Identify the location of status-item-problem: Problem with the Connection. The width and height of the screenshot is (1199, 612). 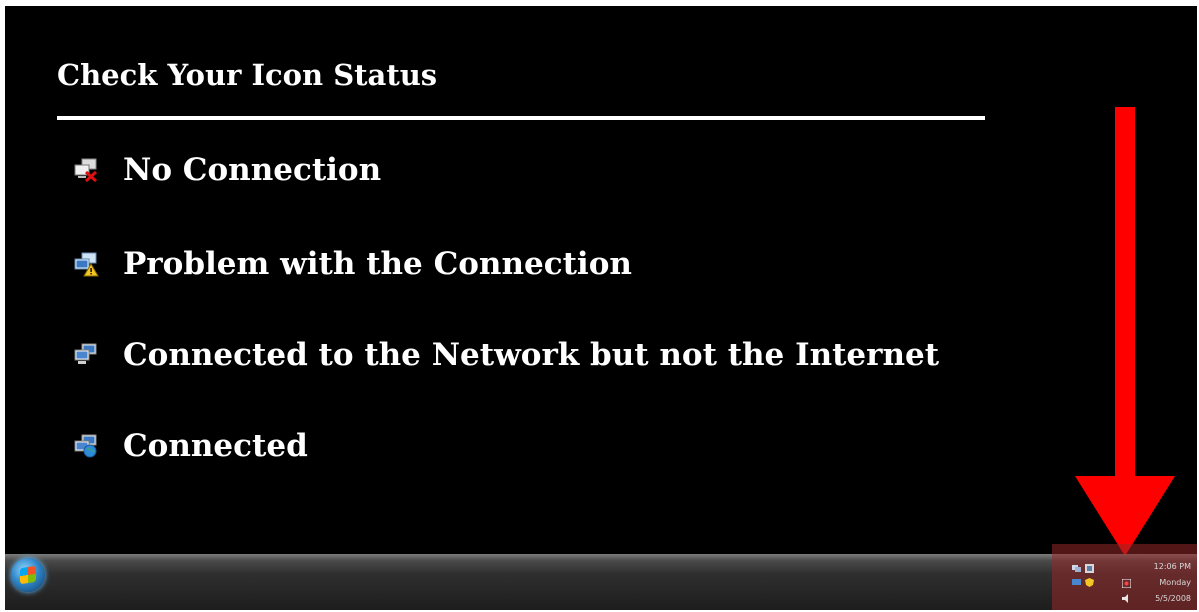
(352, 264).